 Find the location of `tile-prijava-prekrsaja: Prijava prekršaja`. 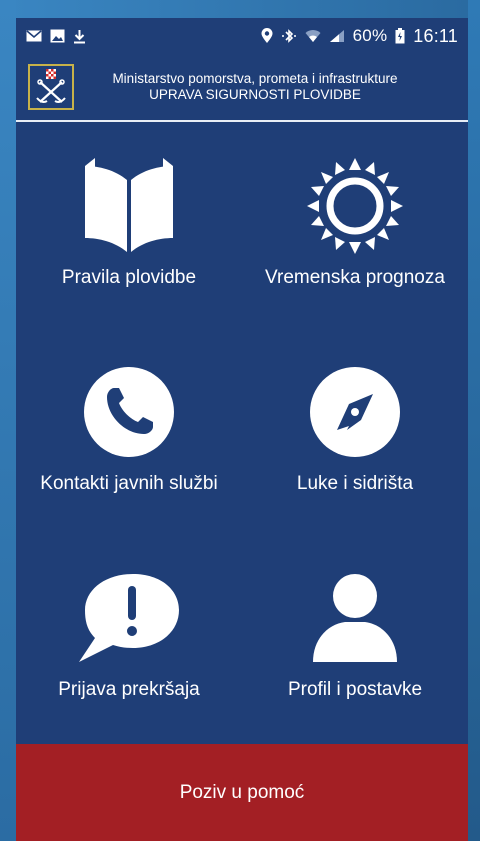

tile-prijava-prekrsaja: Prijava prekršaja is located at coordinates (129, 639).